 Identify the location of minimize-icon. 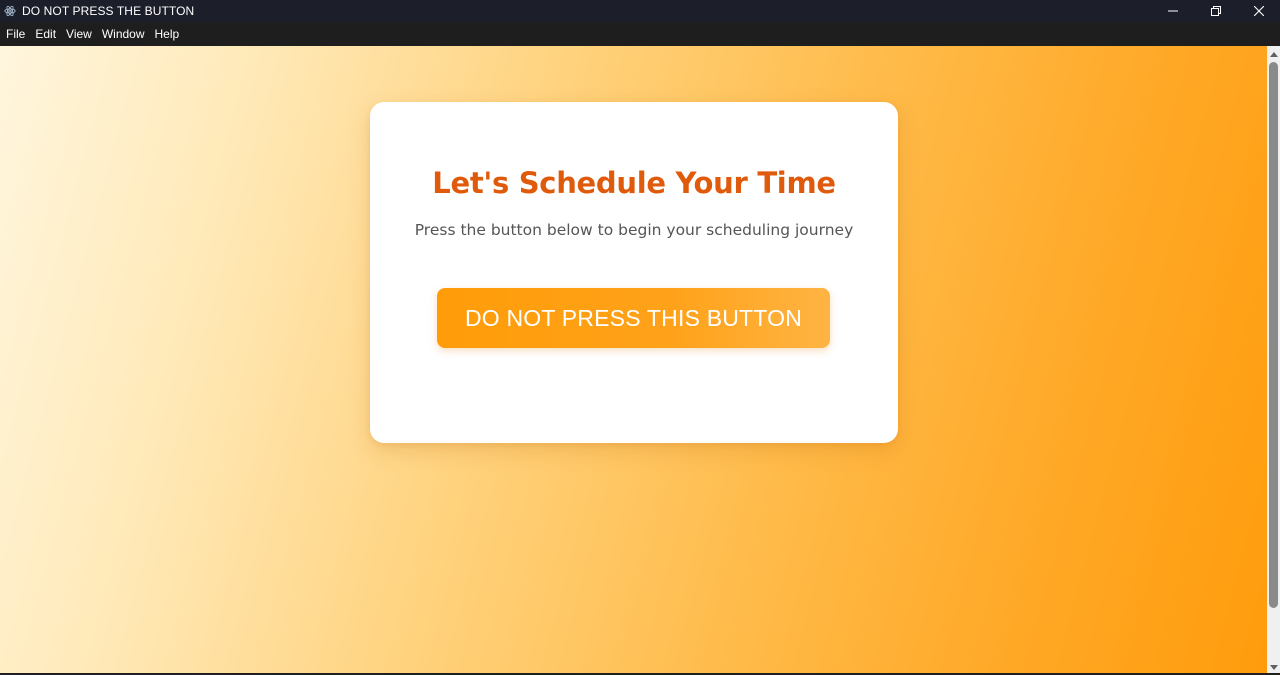
(1172, 11).